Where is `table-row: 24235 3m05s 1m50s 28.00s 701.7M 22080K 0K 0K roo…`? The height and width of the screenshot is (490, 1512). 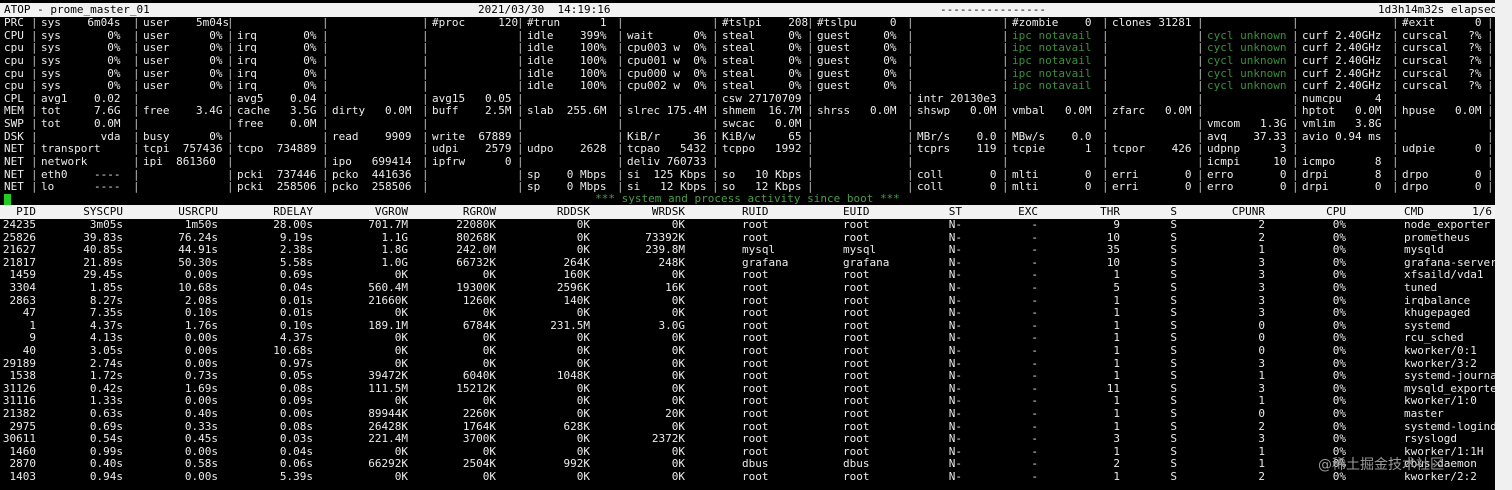
table-row: 24235 3m05s 1m50s 28.00s 701.7M 22080K 0K 0K roo… is located at coordinates (747, 225).